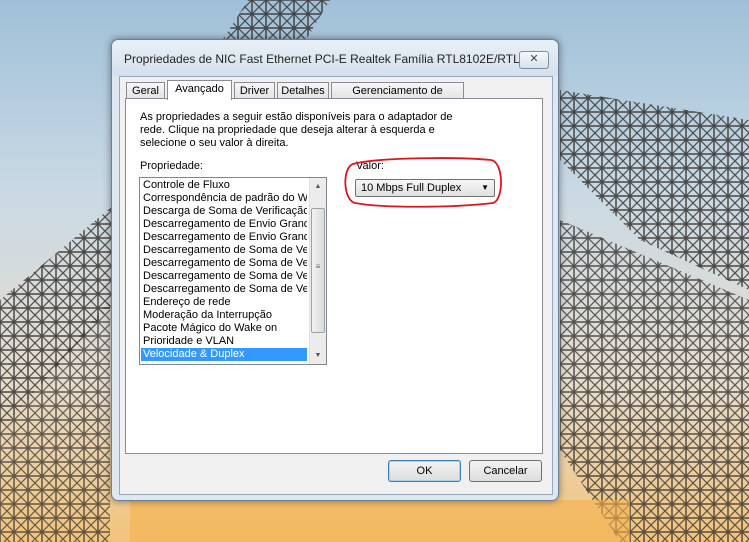 Image resolution: width=749 pixels, height=542 pixels. Describe the element at coordinates (224, 328) in the screenshot. I see `property-list-item: Pacote Mágico do Wake on` at that location.